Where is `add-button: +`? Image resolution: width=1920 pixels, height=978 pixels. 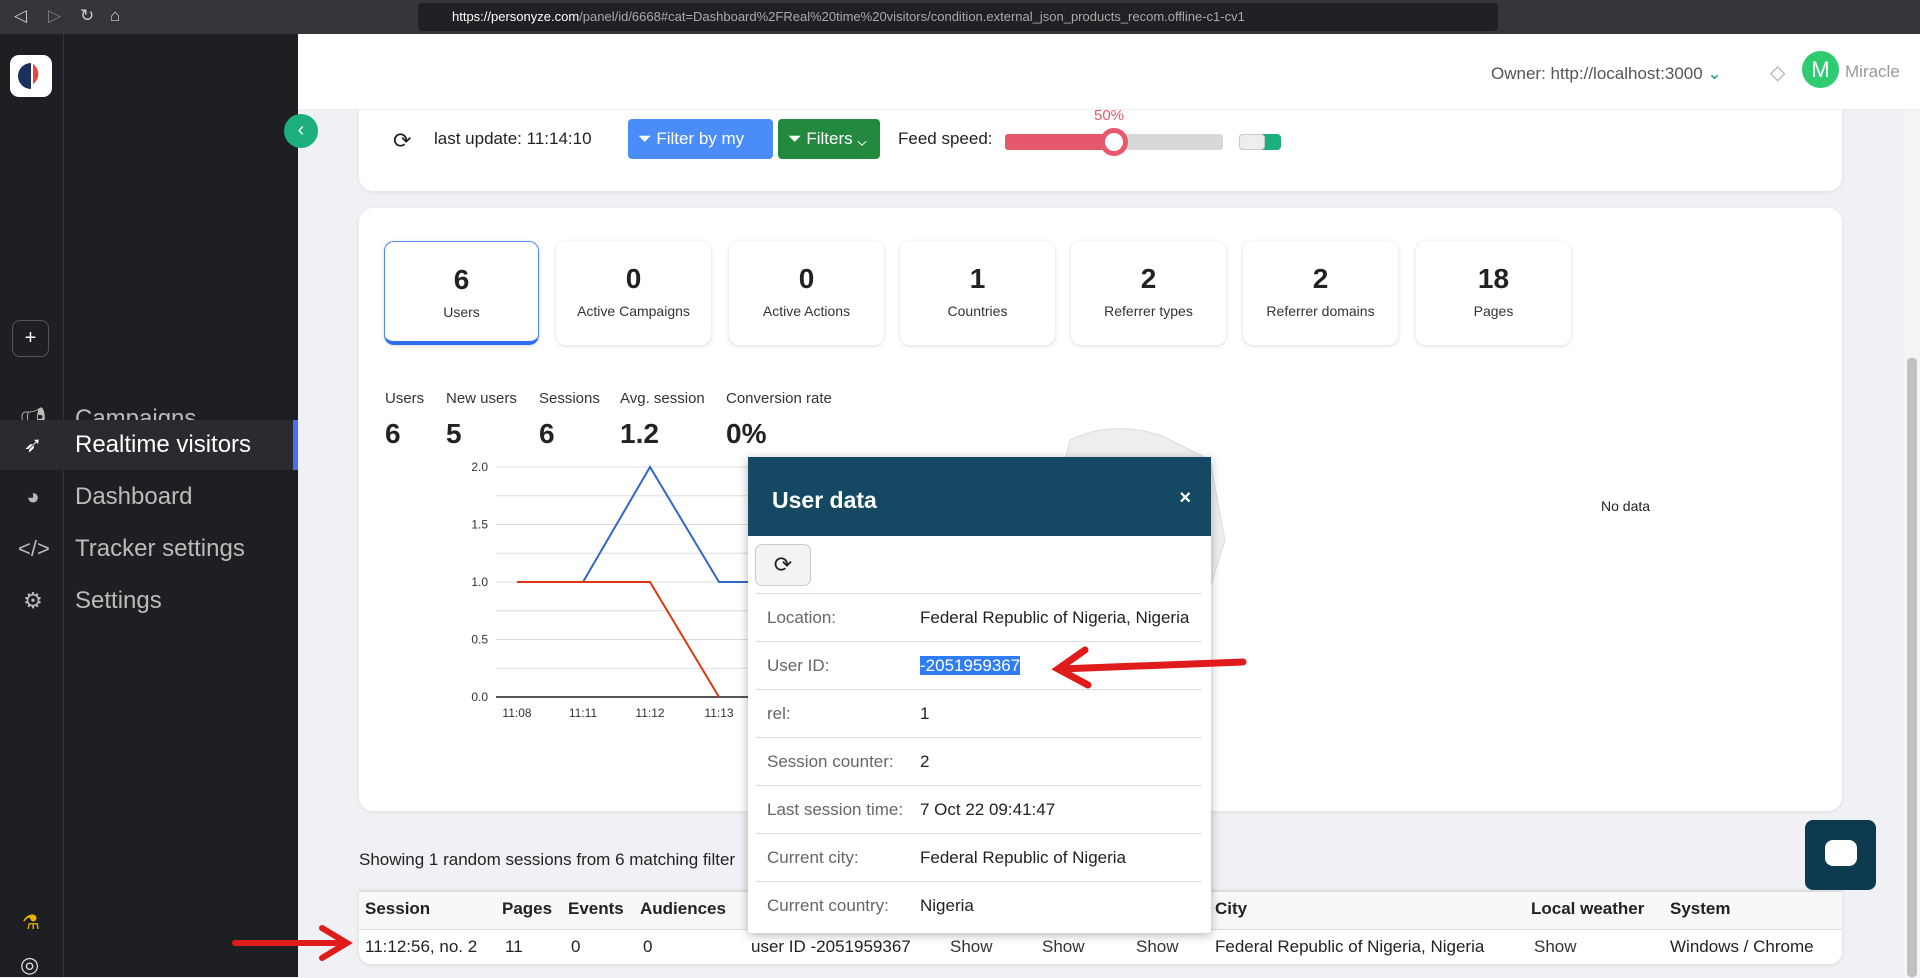
add-button: + is located at coordinates (30, 338).